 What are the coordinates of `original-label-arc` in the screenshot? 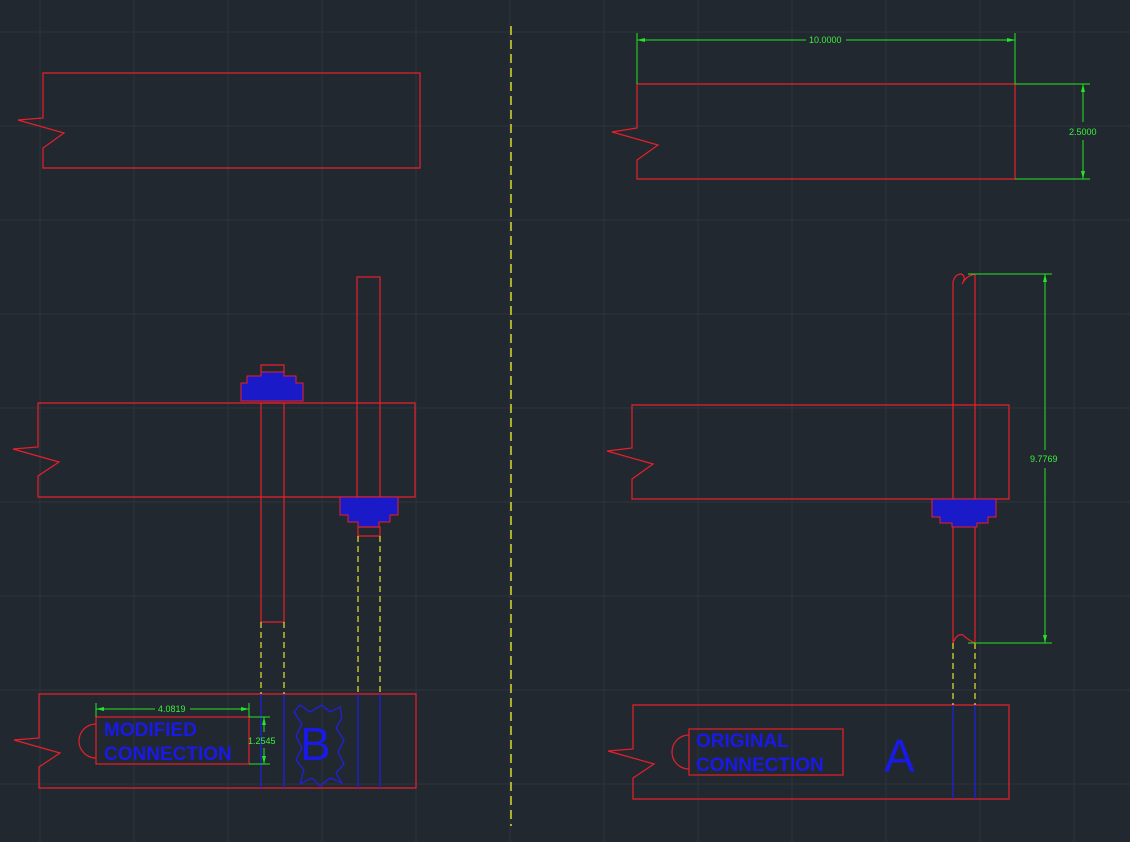 It's located at (680, 752).